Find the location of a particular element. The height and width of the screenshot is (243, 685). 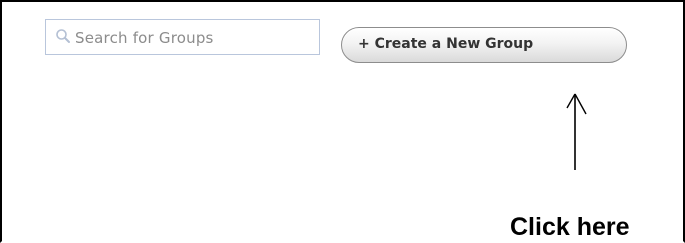

search-icon is located at coordinates (63, 36).